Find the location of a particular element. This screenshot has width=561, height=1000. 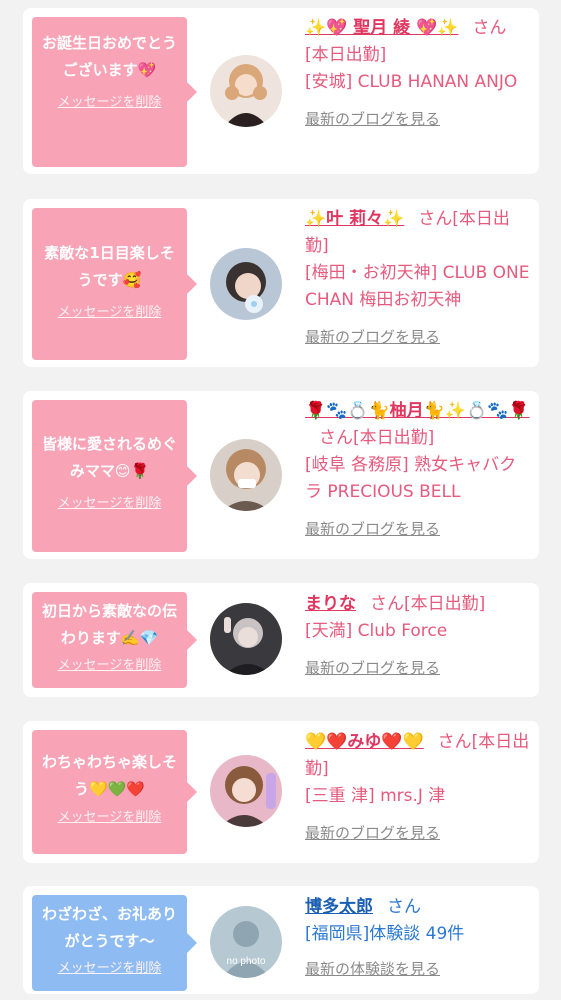

shop-location: [三重 津] mrs.J 津 is located at coordinates (375, 796).